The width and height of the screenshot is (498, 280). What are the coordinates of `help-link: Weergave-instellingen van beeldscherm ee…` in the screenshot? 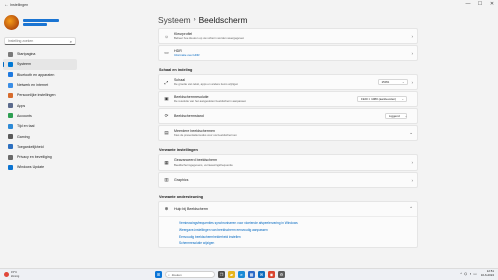 It's located at (298, 230).